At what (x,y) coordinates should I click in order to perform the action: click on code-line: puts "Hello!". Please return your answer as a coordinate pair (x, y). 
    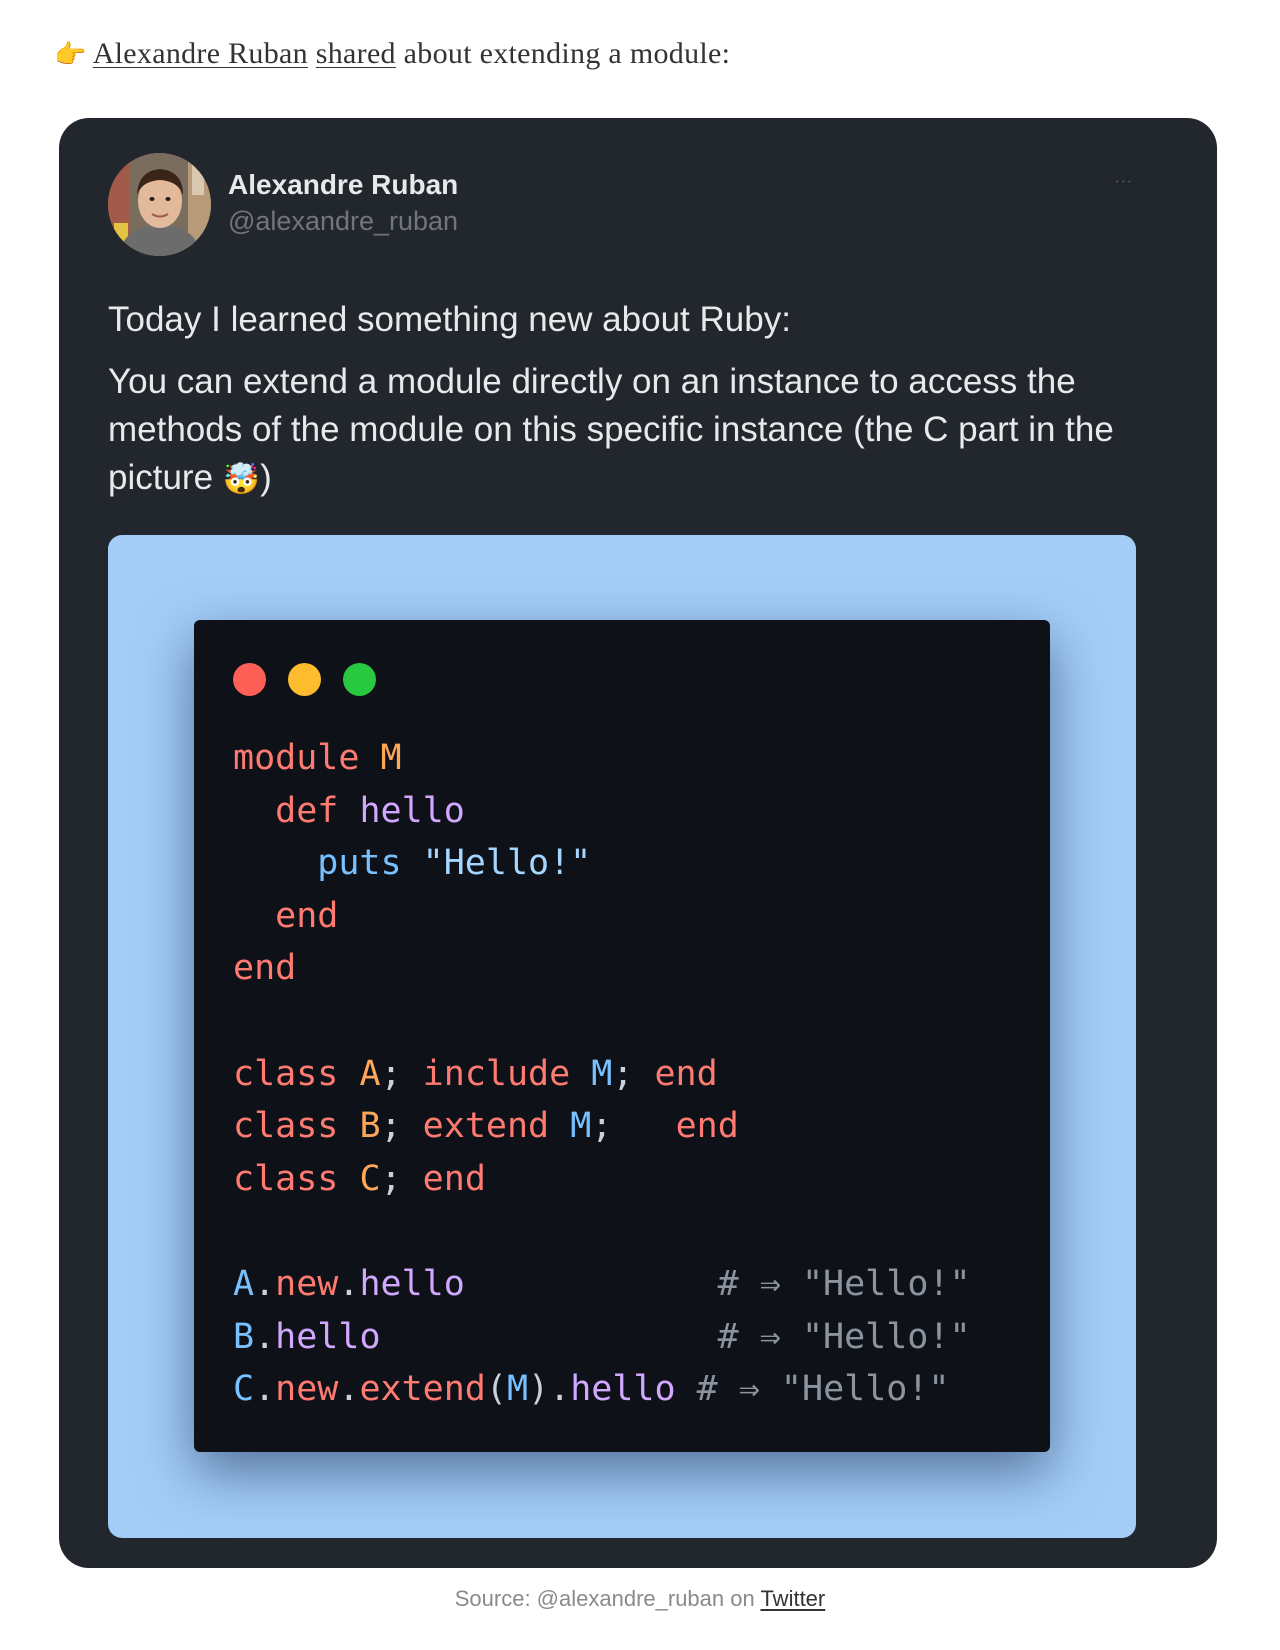
    Looking at the image, I should click on (602, 863).